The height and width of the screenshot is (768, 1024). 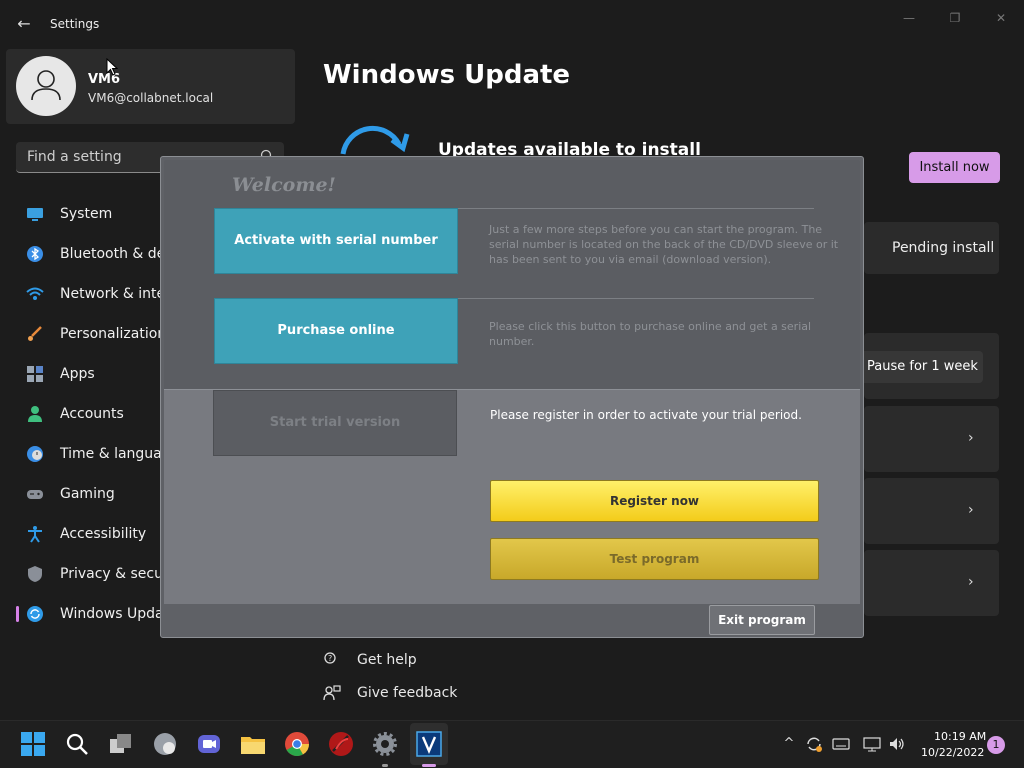 I want to click on sync-icon, so click(x=35, y=614).